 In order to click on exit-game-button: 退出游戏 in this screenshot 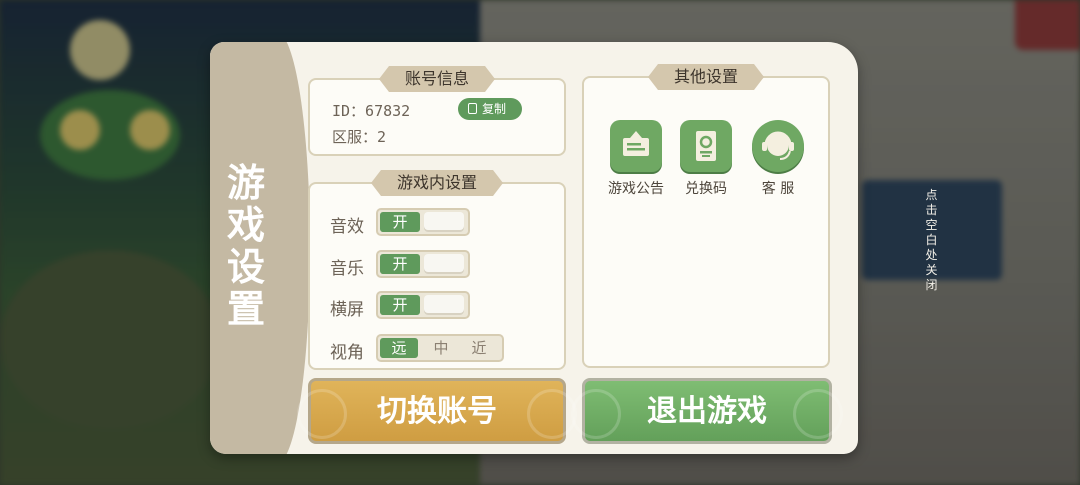, I will do `click(707, 411)`.